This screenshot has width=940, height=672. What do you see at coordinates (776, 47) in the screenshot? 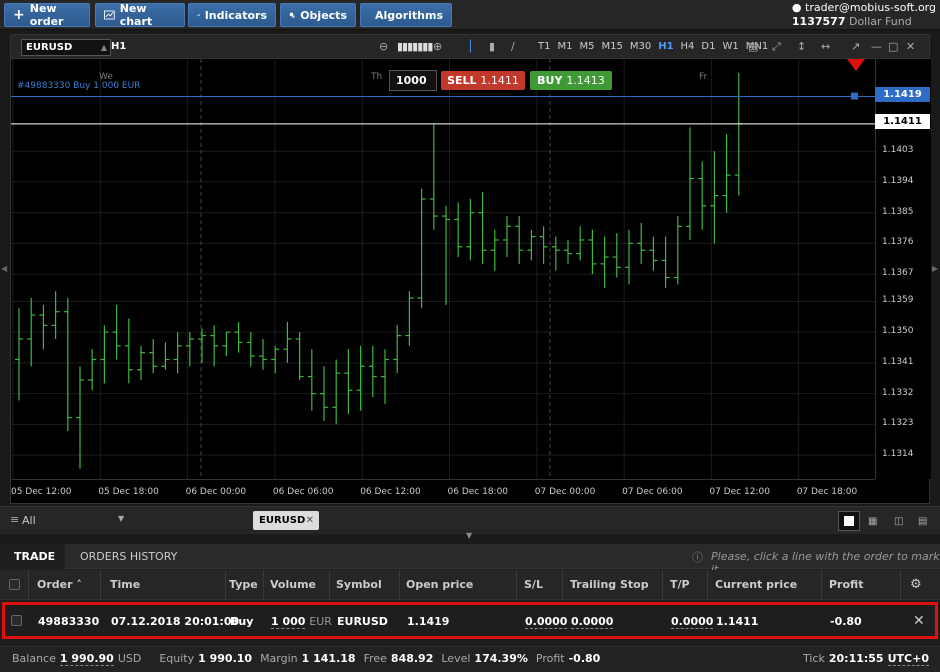
I see `autoscroll-icon: ⤢` at bounding box center [776, 47].